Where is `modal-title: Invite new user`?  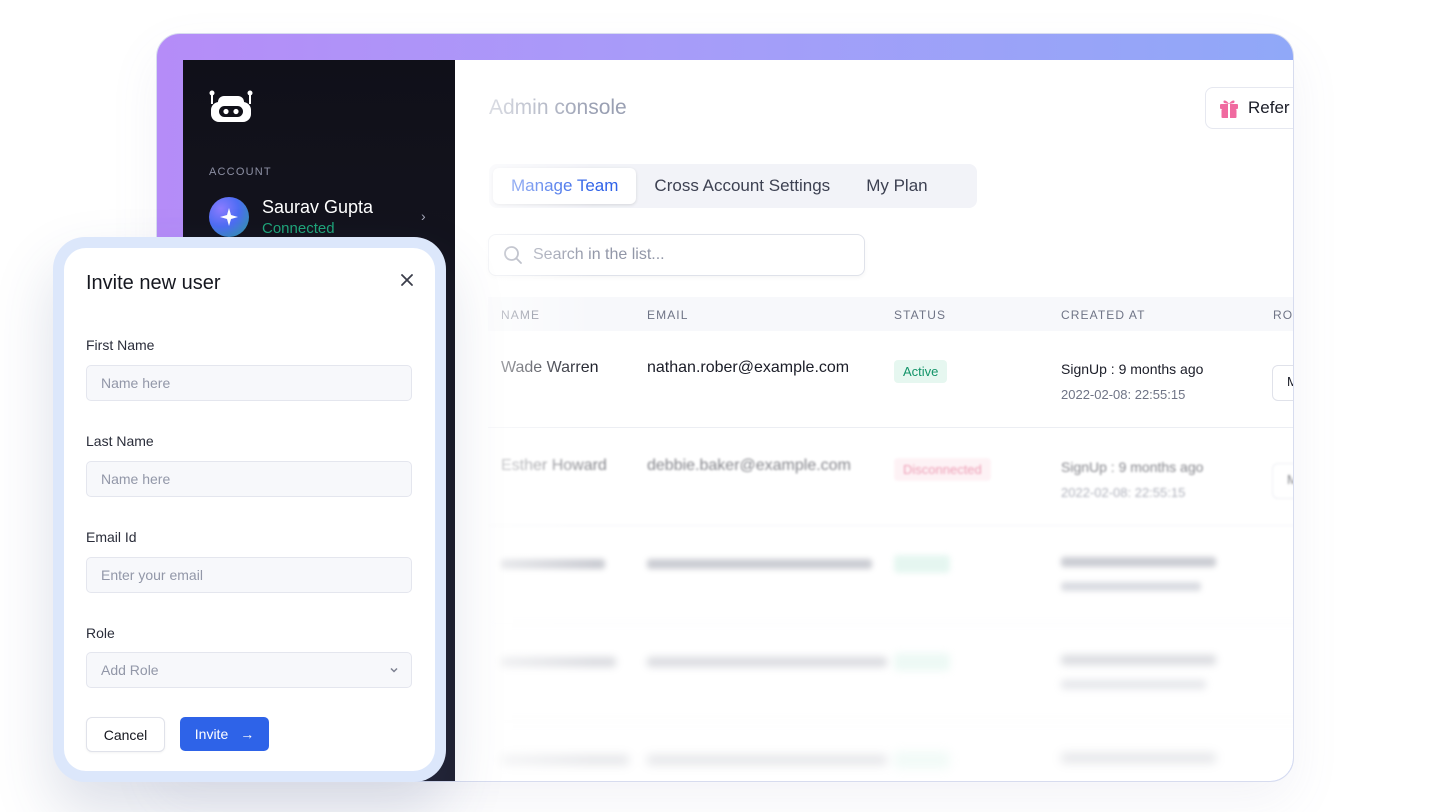
modal-title: Invite new user is located at coordinates (153, 283).